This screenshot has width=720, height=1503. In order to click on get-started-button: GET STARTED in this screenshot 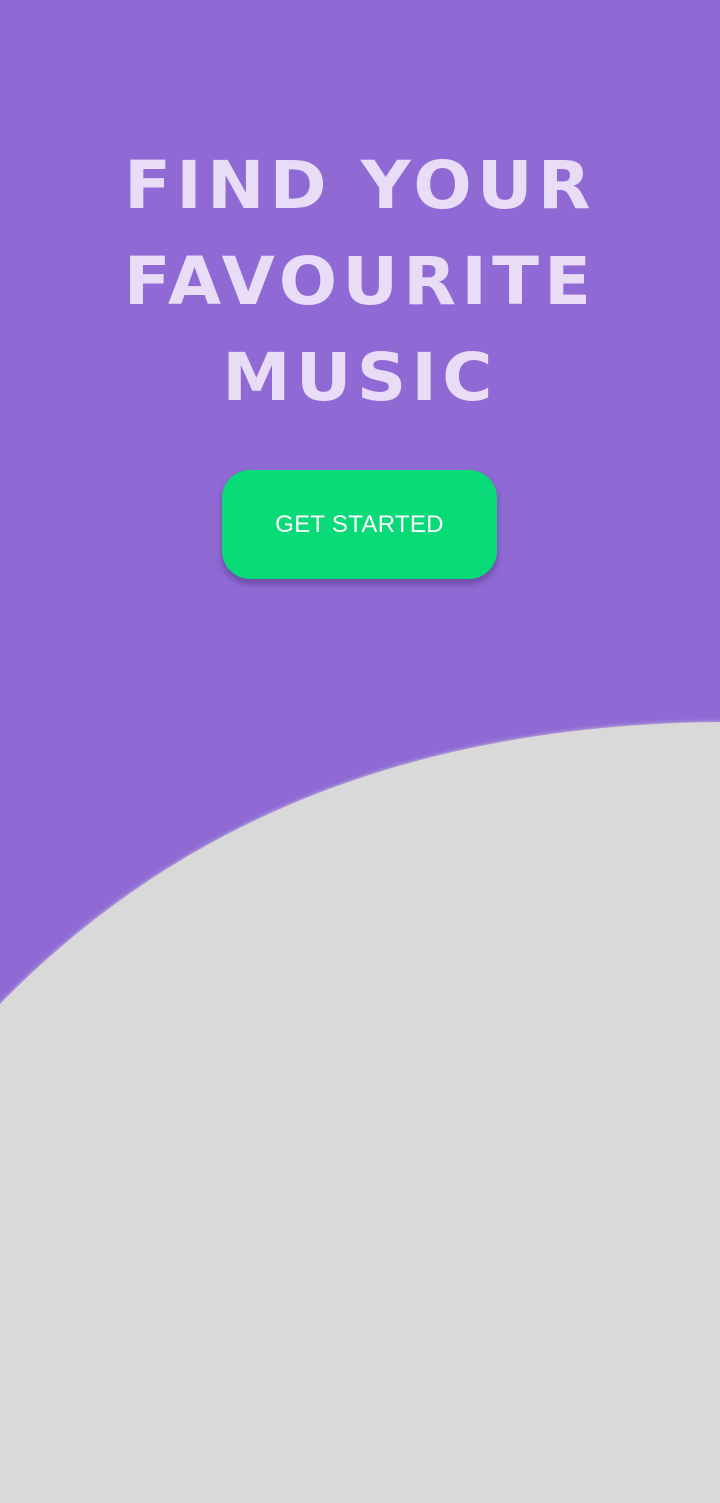, I will do `click(359, 524)`.